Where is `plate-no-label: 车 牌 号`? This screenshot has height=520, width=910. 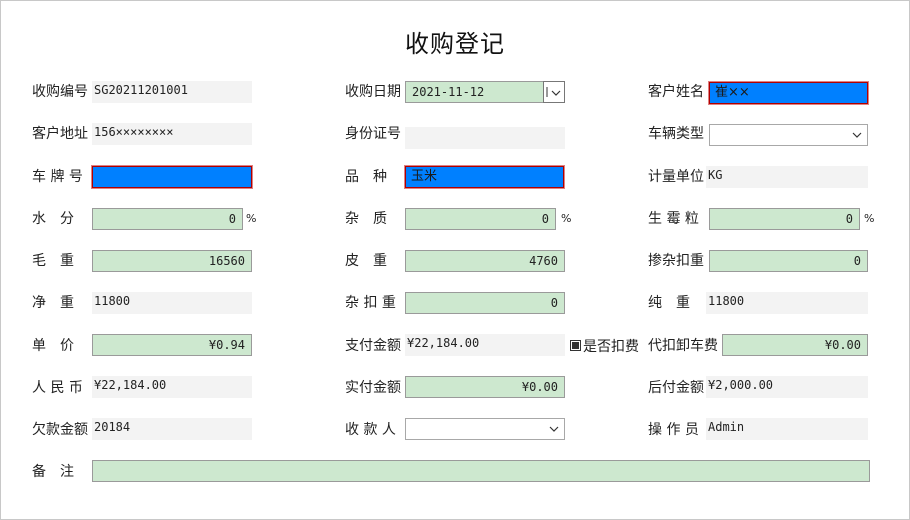
plate-no-label: 车 牌 号 is located at coordinates (57, 177).